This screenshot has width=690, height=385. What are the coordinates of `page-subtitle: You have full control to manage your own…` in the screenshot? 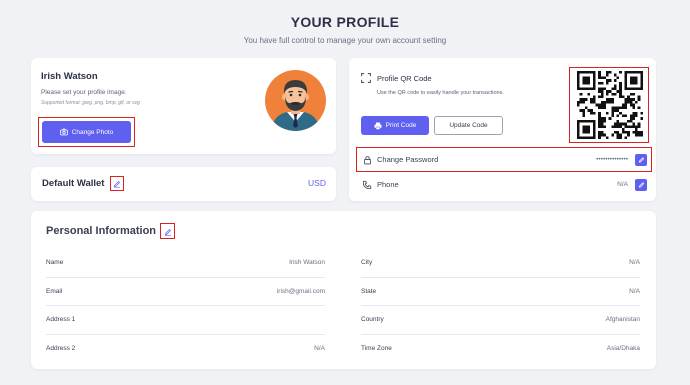 It's located at (345, 40).